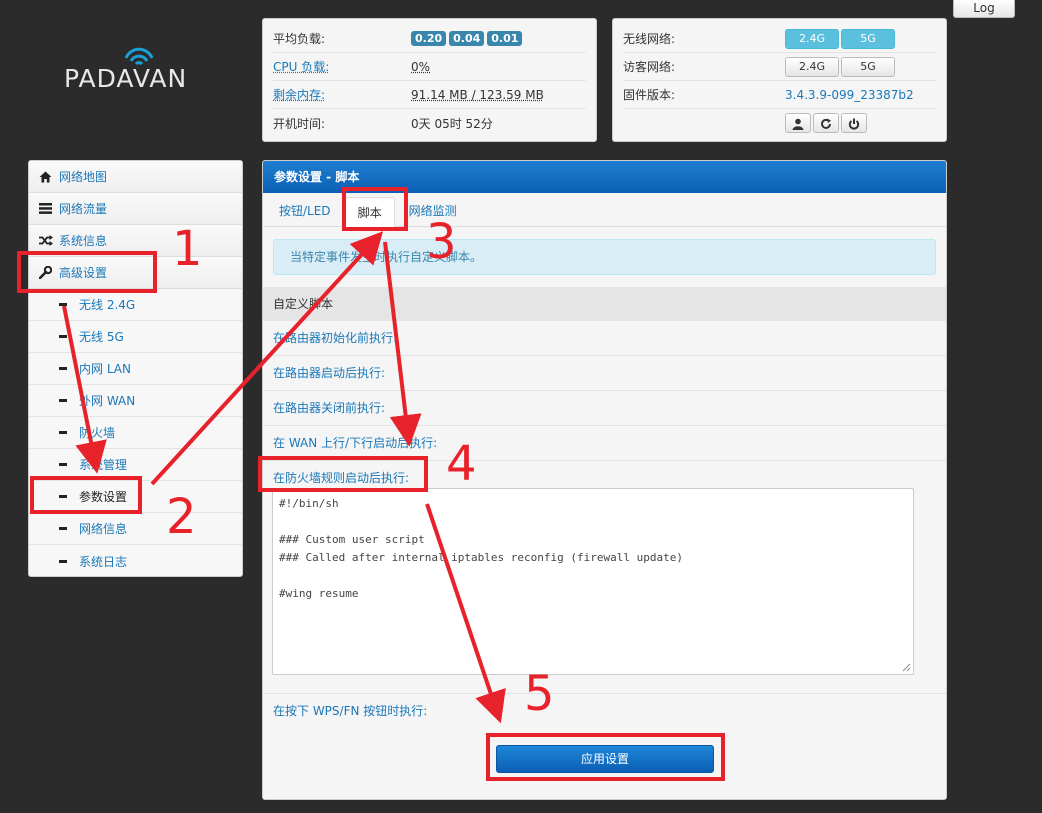 The height and width of the screenshot is (813, 1042). What do you see at coordinates (868, 66) in the screenshot?
I see `guest-5g-button: 5G` at bounding box center [868, 66].